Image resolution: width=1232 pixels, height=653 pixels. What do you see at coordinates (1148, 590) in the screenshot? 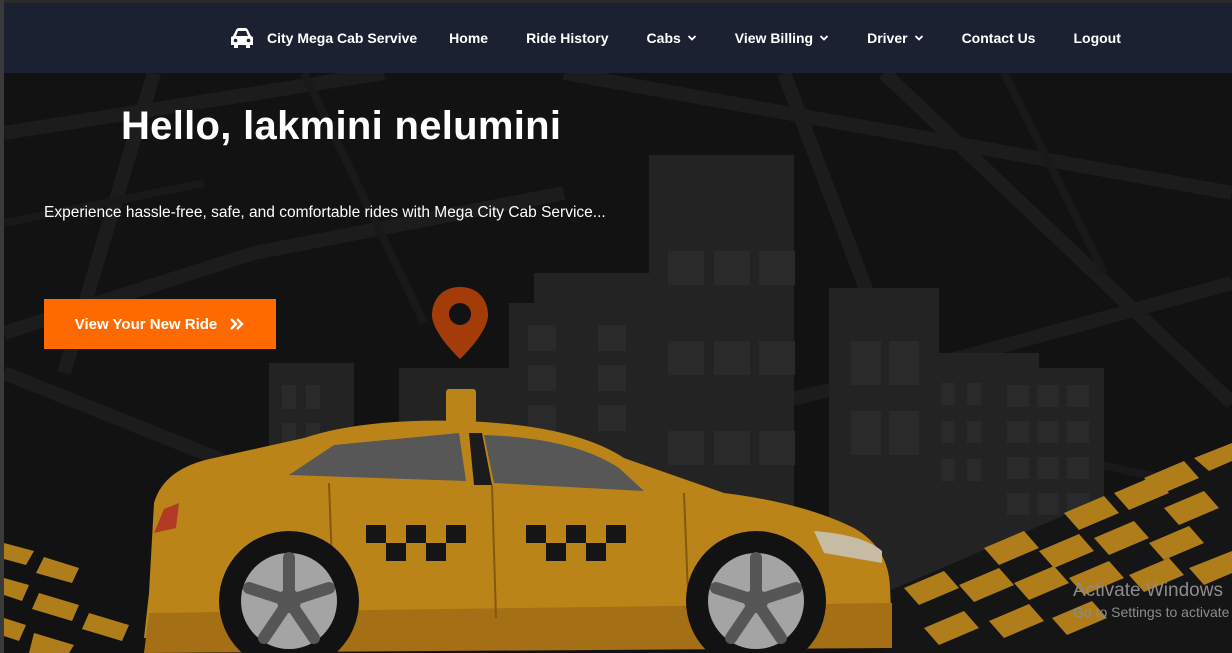
I see `watermark-title: Activate Windows` at bounding box center [1148, 590].